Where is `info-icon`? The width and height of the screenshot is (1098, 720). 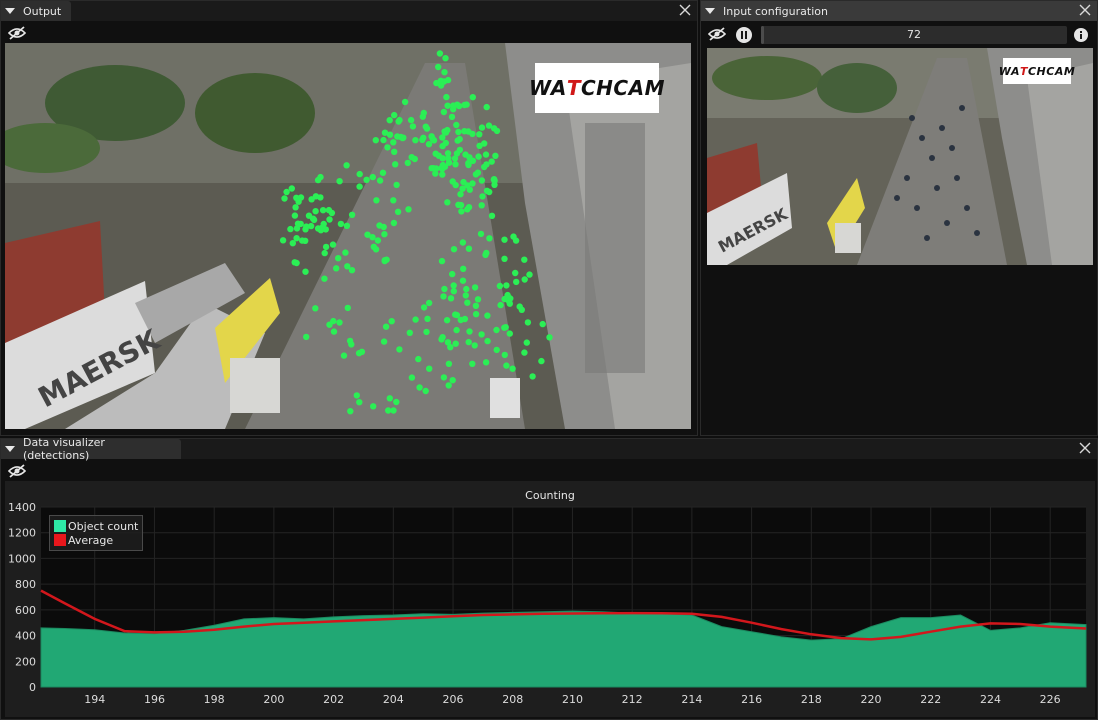
info-icon is located at coordinates (1081, 35).